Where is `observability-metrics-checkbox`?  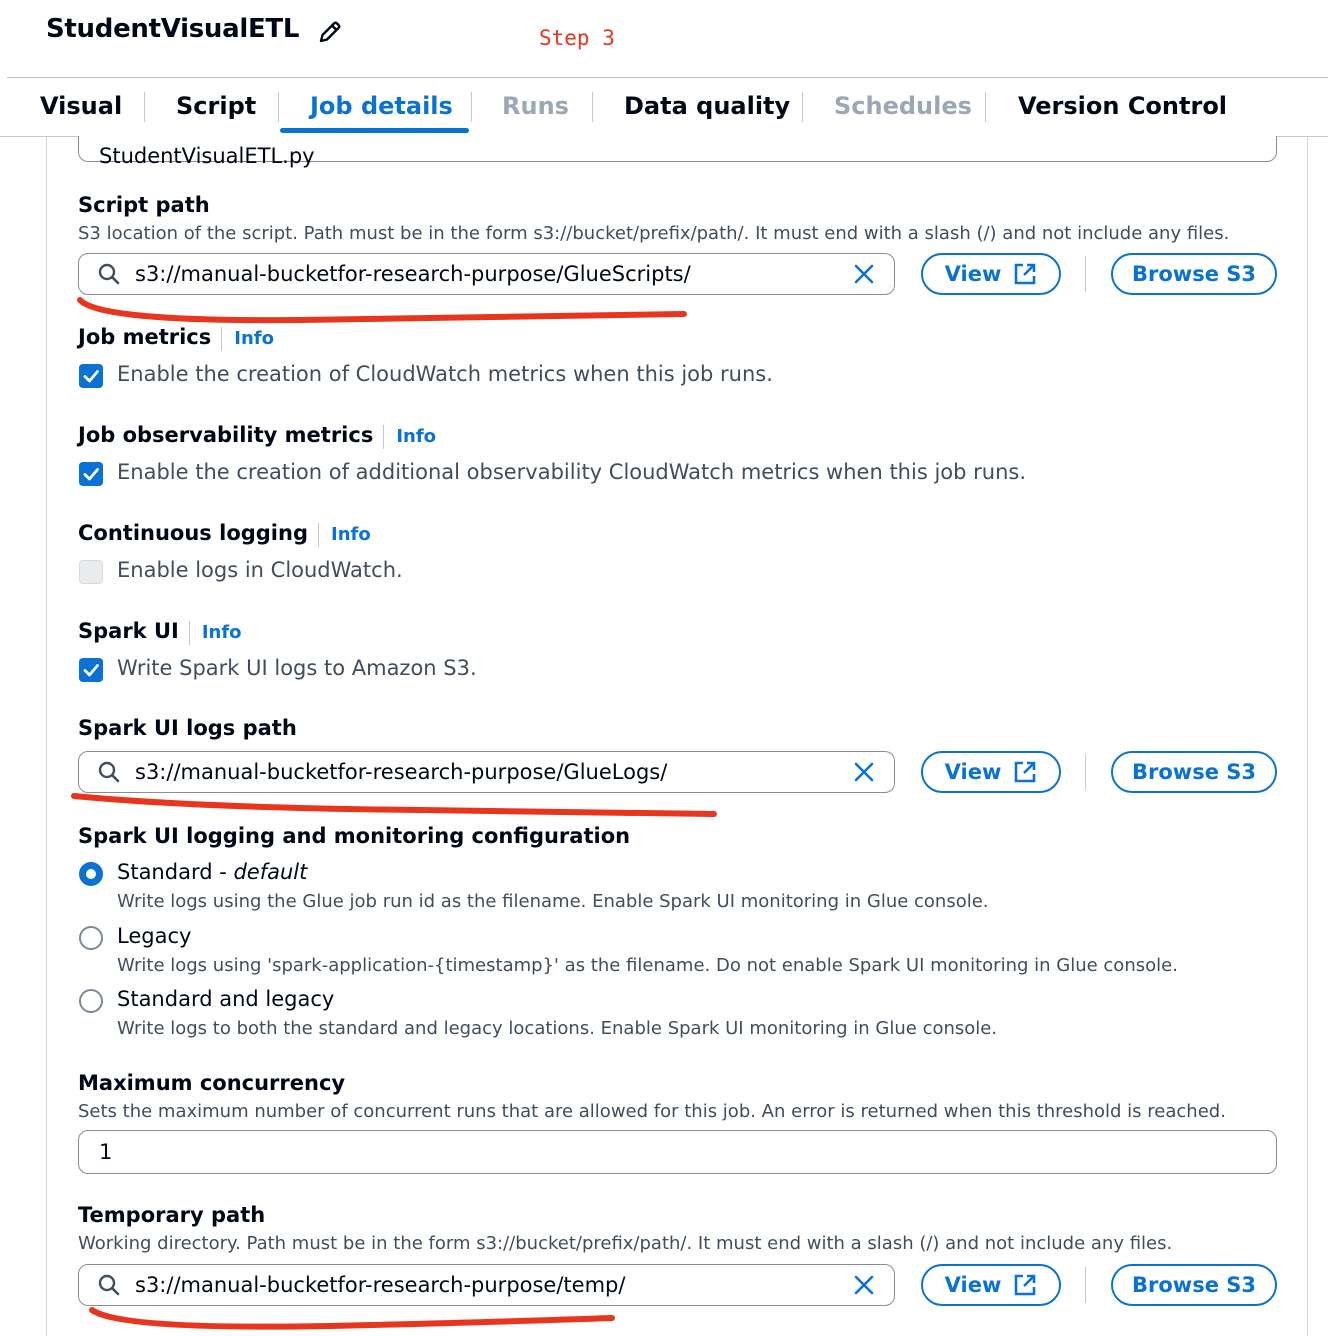
observability-metrics-checkbox is located at coordinates (91, 474).